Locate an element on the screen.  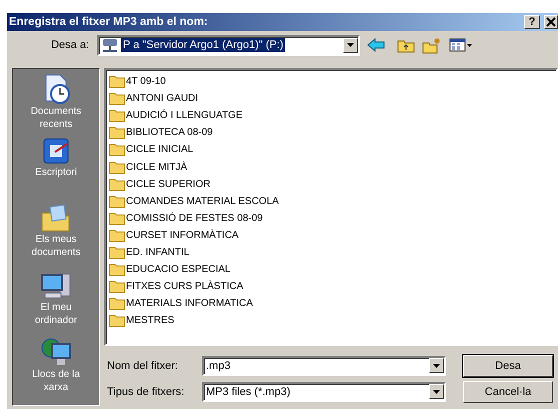
folder-item: CICLE MITJÀ is located at coordinates (332, 167).